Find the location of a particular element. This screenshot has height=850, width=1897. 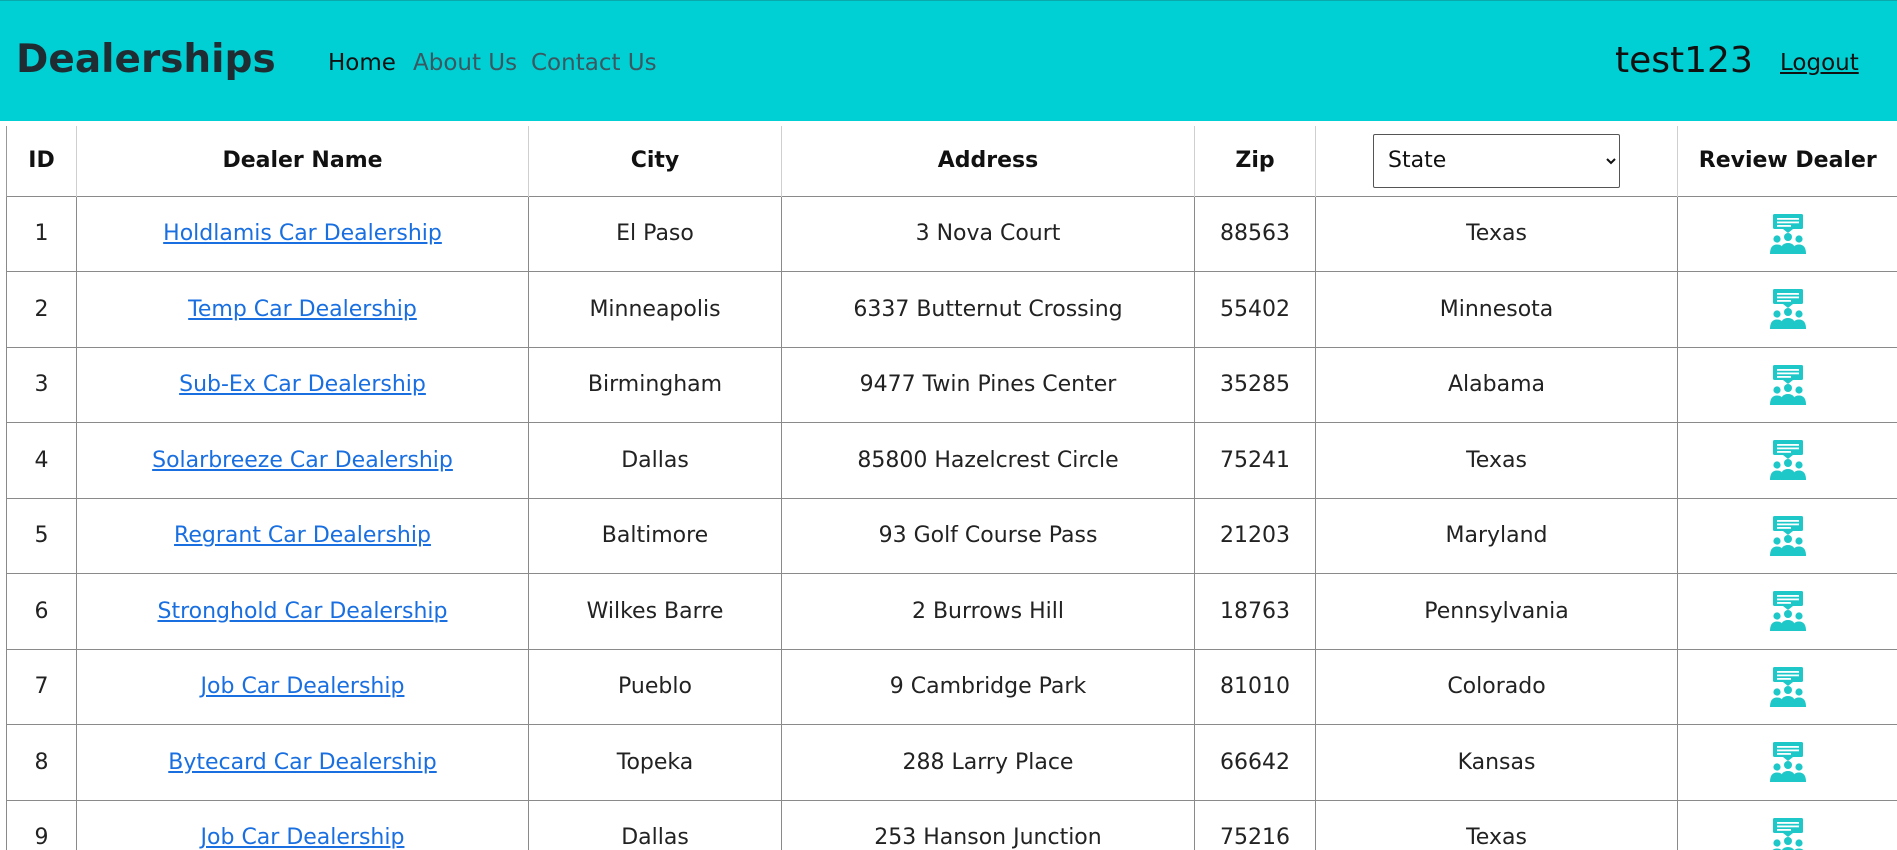

cell-city: Baltimore is located at coordinates (655, 535).